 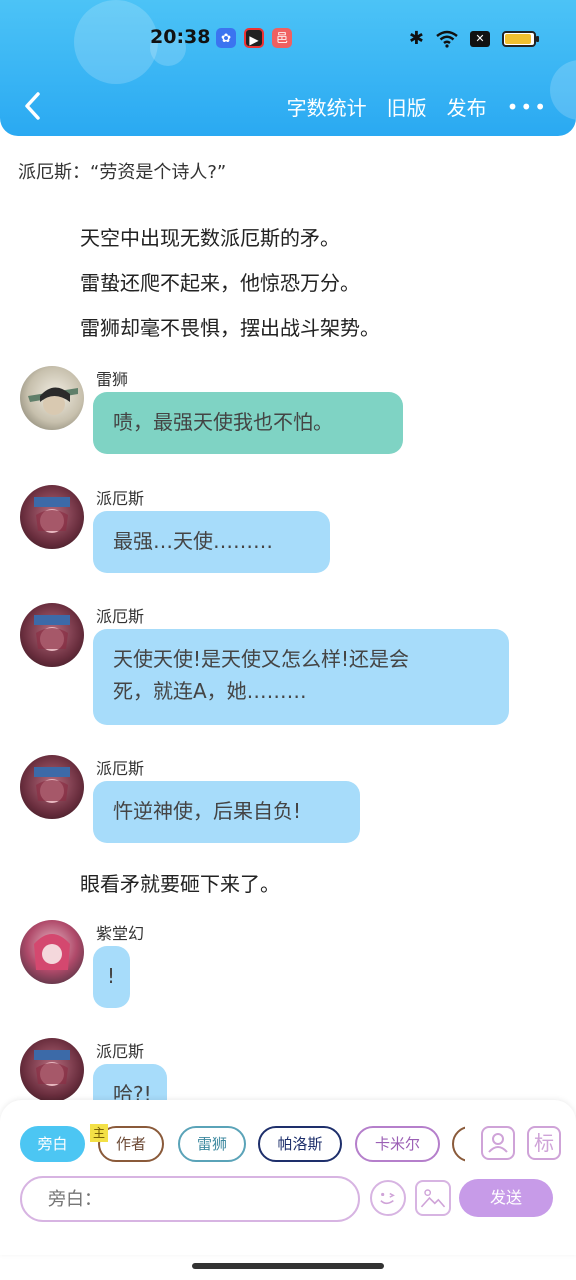 I want to click on chat-message: 雷狮 啧，最强天使我也不怕。, so click(x=290, y=414).